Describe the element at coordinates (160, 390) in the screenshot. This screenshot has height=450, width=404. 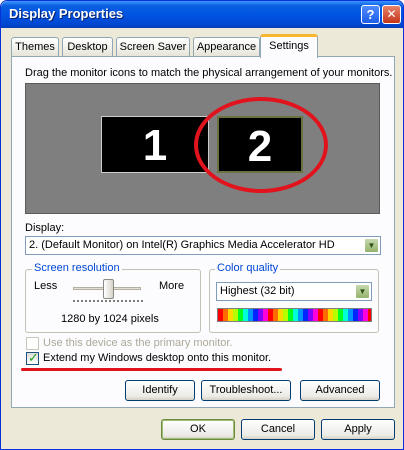
I see `identify-button: Identify` at that location.